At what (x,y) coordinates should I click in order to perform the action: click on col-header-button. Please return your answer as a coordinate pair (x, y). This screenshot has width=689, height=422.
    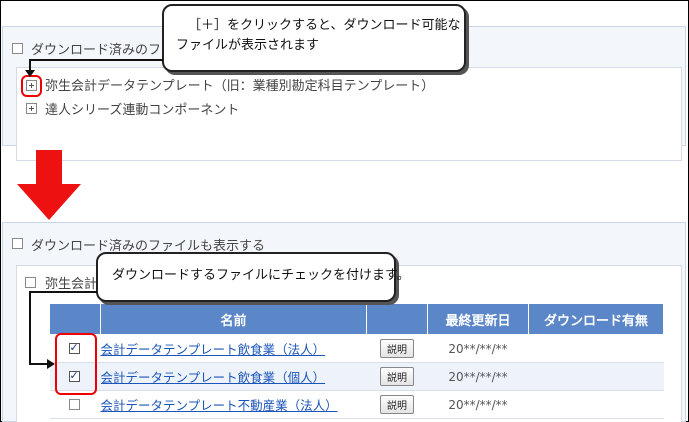
    Looking at the image, I should click on (397, 319).